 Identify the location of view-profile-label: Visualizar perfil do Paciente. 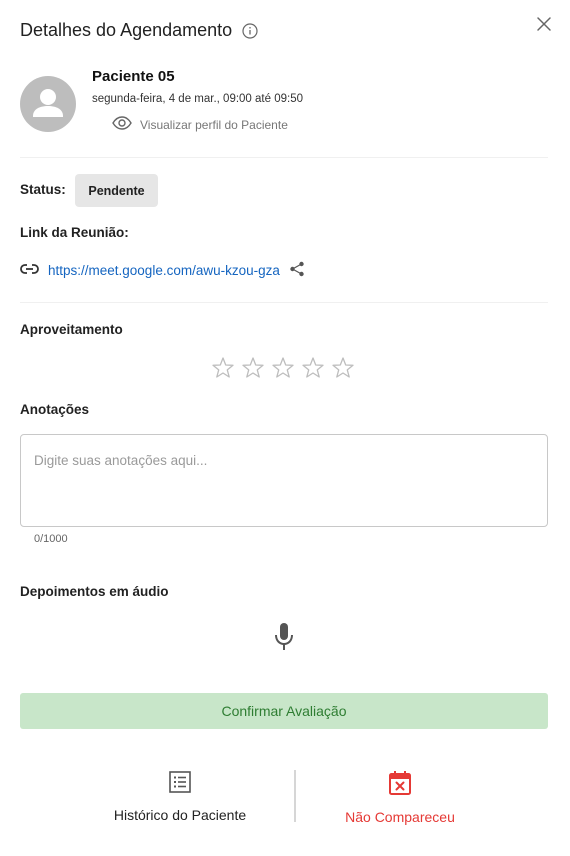
(214, 124).